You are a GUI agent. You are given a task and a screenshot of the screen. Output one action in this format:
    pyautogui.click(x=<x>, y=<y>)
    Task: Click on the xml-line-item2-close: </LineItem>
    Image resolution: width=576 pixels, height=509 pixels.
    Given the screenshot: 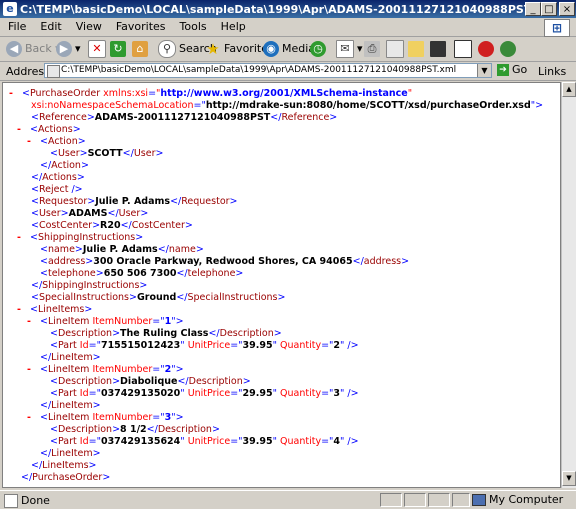 What is the action you would take?
    pyautogui.click(x=70, y=405)
    